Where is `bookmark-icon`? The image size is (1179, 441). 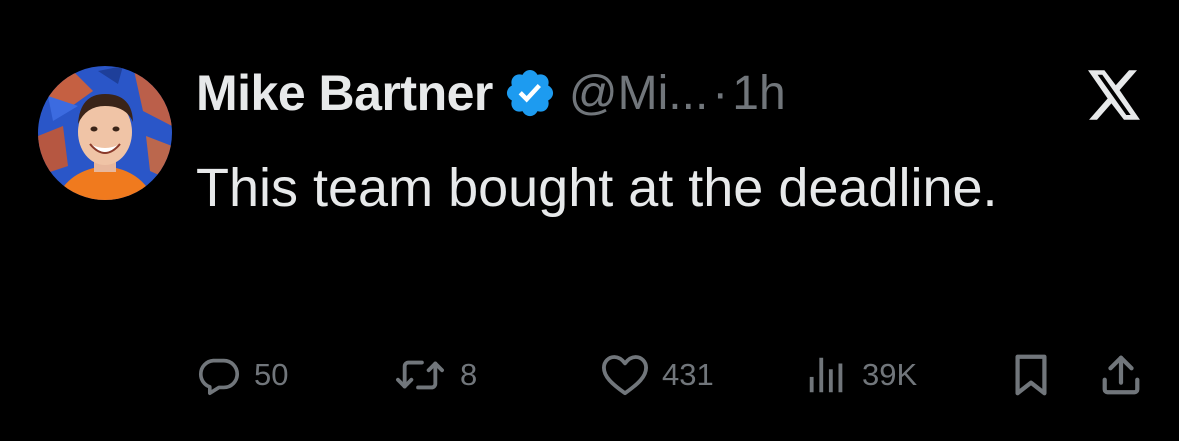 bookmark-icon is located at coordinates (1031, 375).